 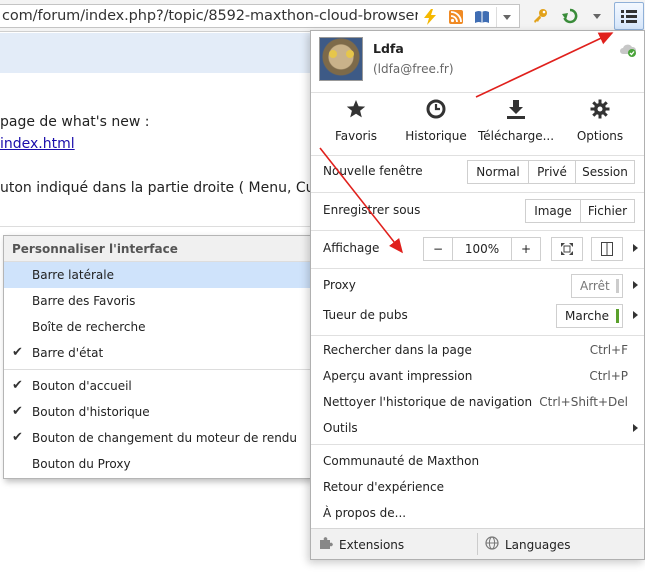 I want to click on dropdown-icon, so click(x=506, y=17).